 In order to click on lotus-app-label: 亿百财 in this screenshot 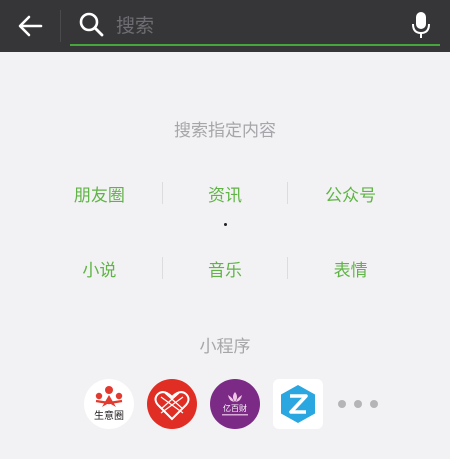, I will do `click(235, 408)`.